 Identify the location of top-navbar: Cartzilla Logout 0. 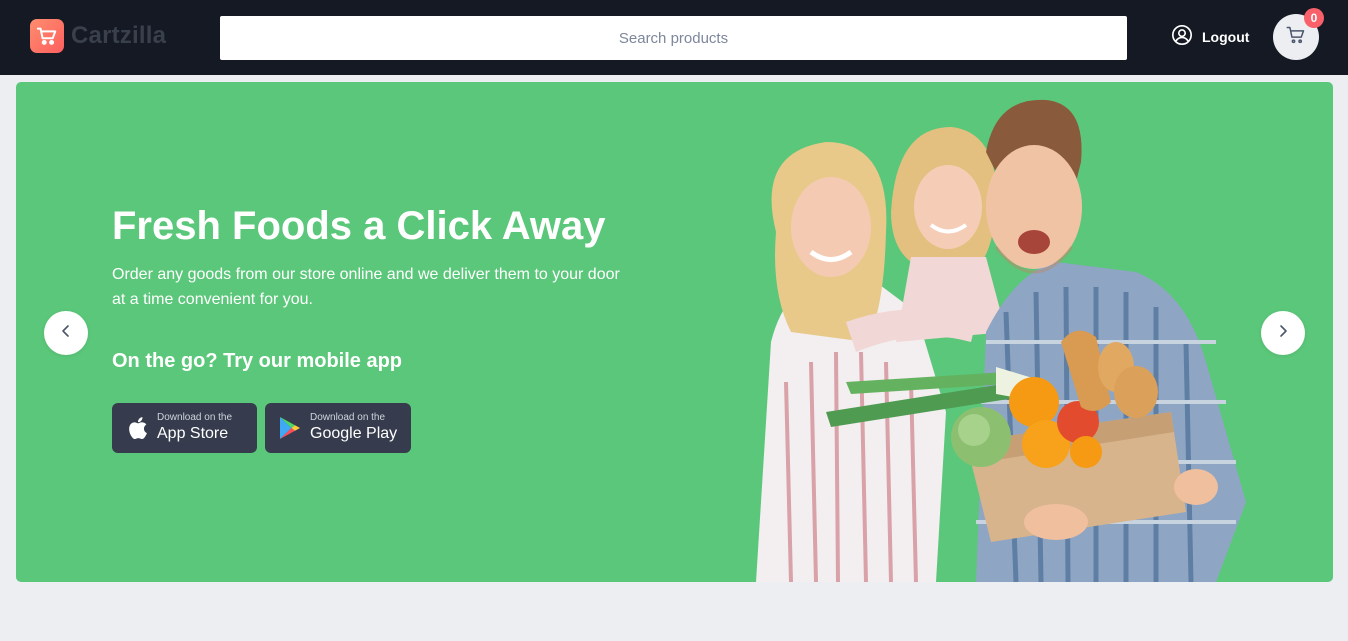
(674, 37).